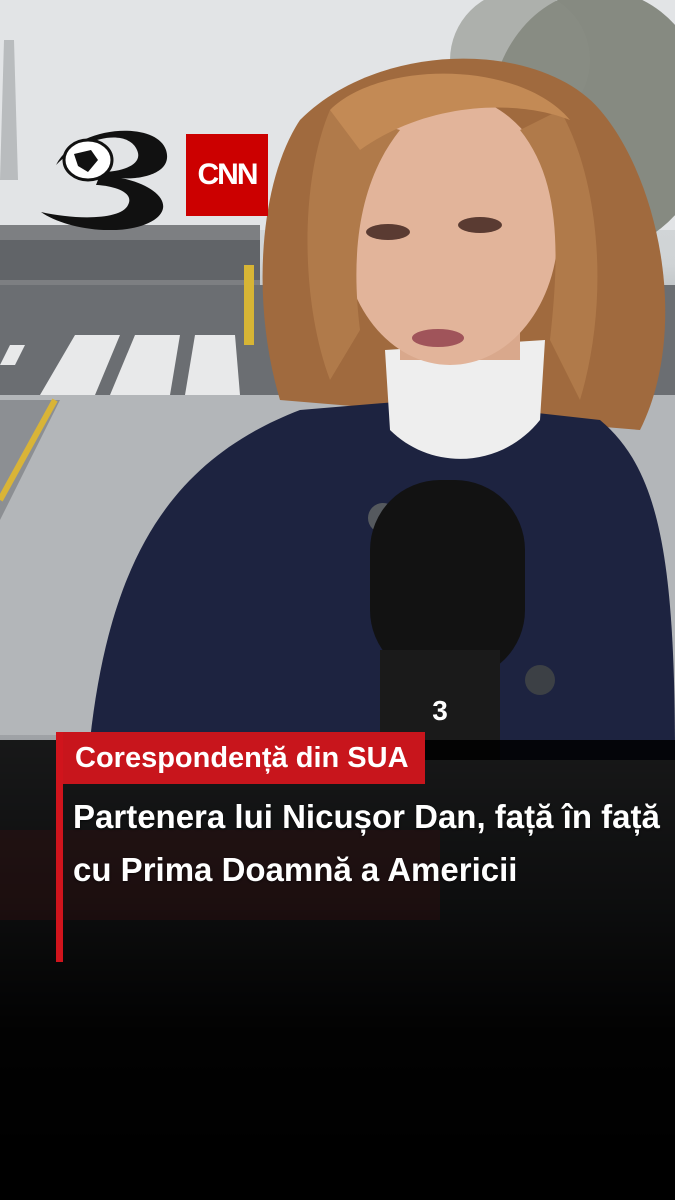 This screenshot has height=1200, width=675. I want to click on accent-bar, so click(59, 847).